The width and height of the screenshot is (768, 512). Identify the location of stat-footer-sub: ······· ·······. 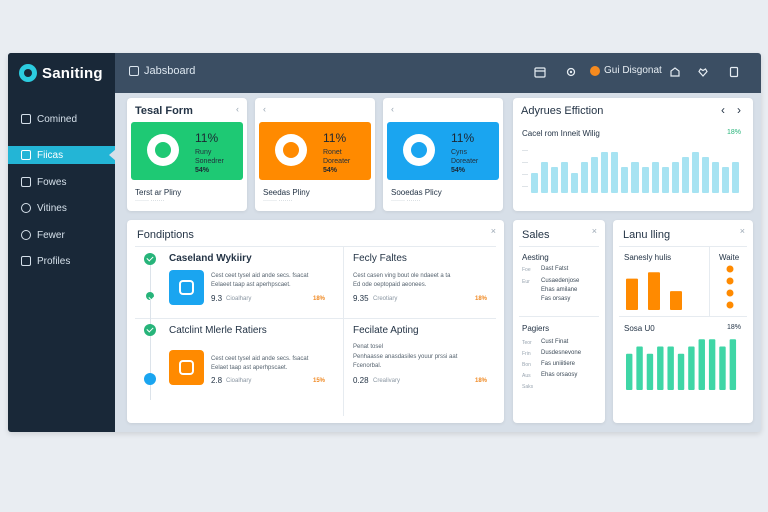
(406, 201).